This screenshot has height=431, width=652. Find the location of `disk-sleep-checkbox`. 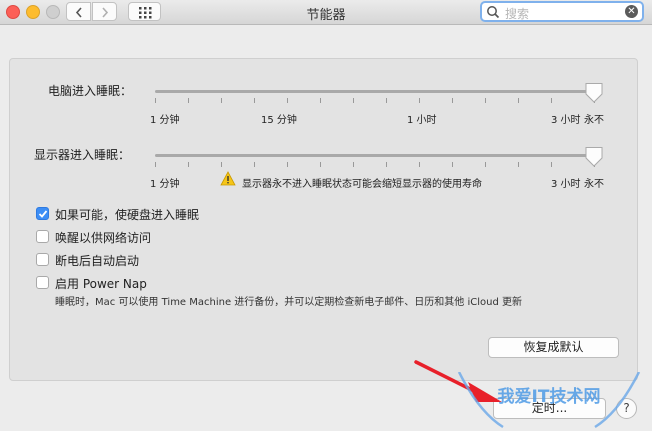

disk-sleep-checkbox is located at coordinates (42, 213).